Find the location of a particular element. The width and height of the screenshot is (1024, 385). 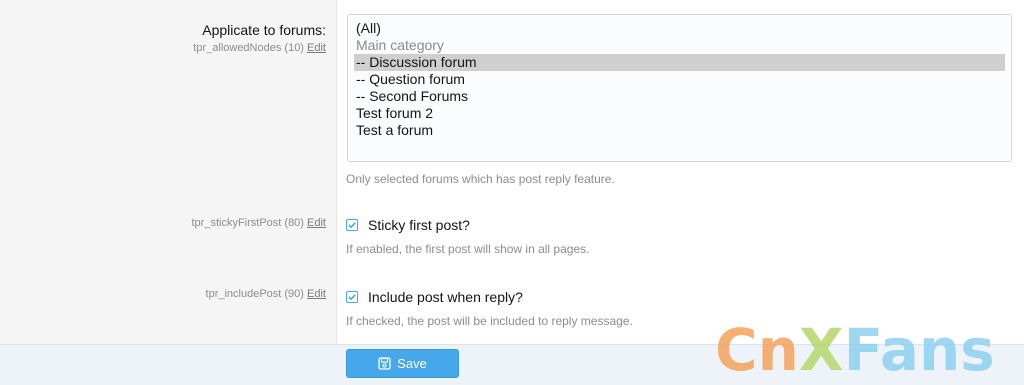

sticky-first-post-checkbox is located at coordinates (352, 225).